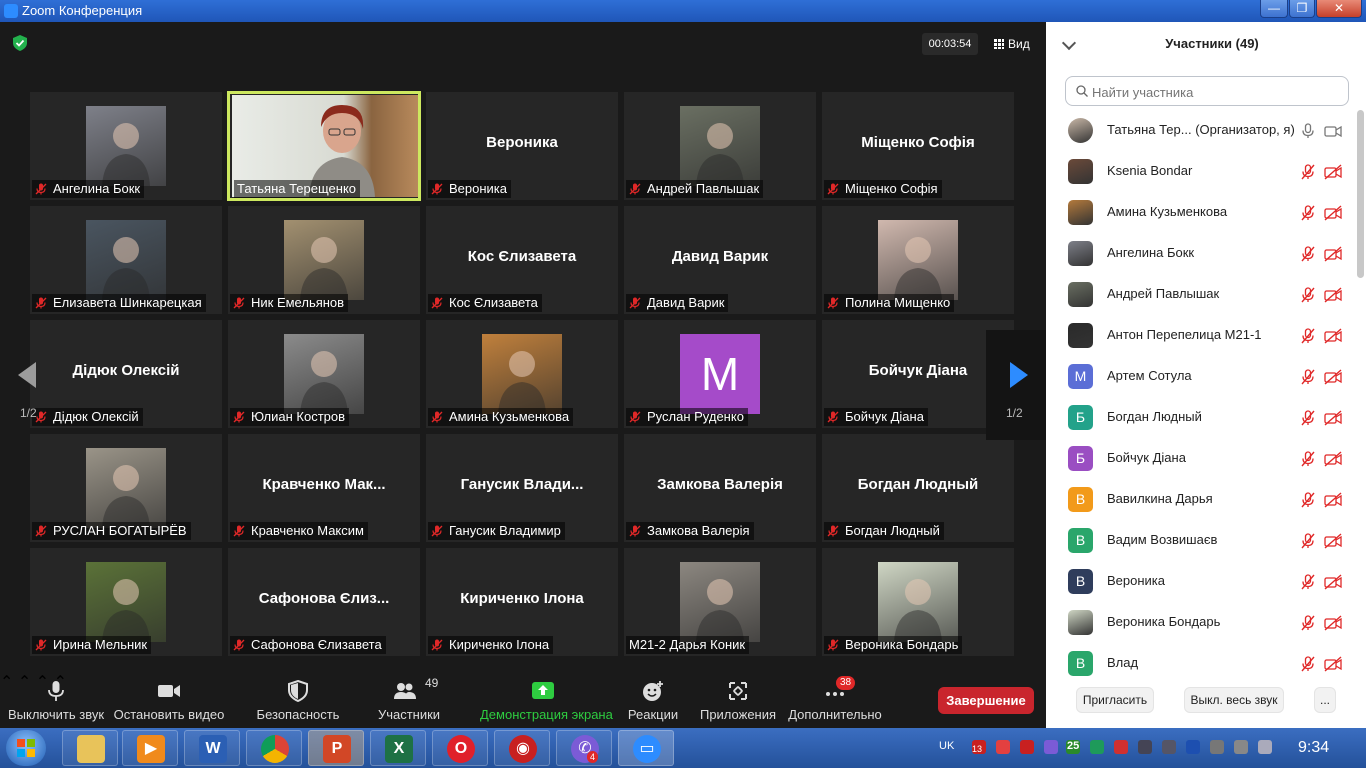  I want to click on taskbar-clock: 9:34, so click(1313, 748).